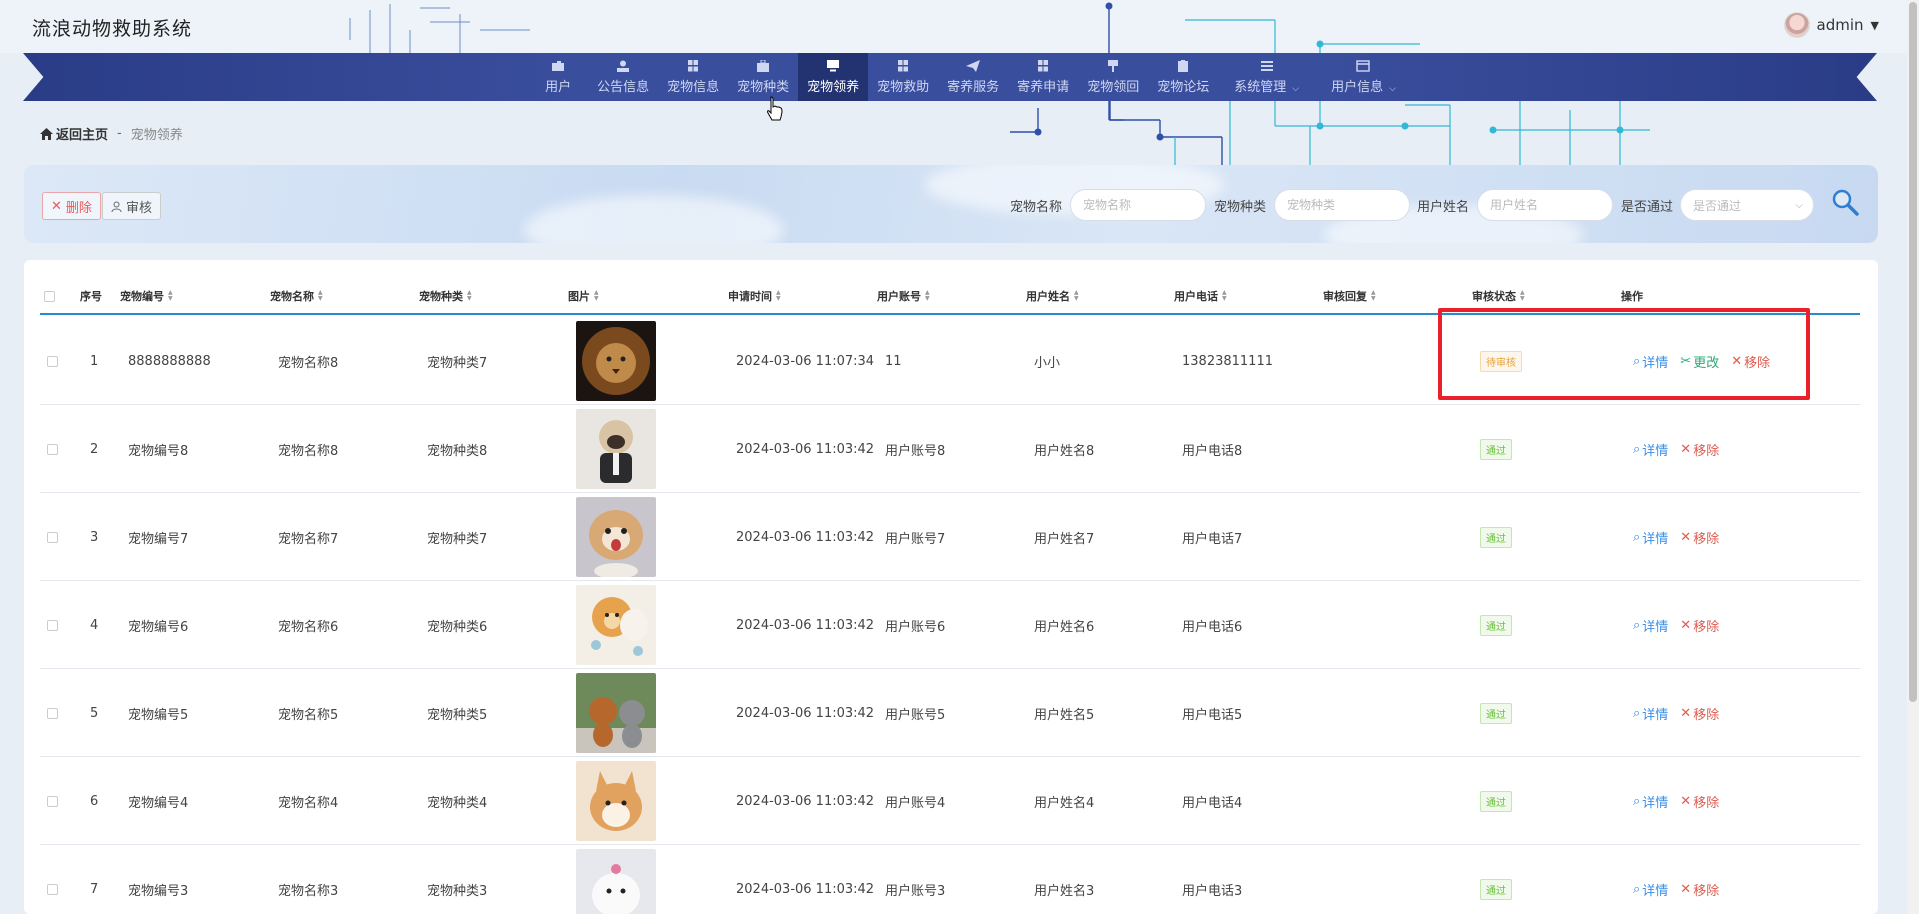 Image resolution: width=1919 pixels, height=914 pixels. Describe the element at coordinates (973, 77) in the screenshot. I see `nav-item-6: 寄养服务` at that location.